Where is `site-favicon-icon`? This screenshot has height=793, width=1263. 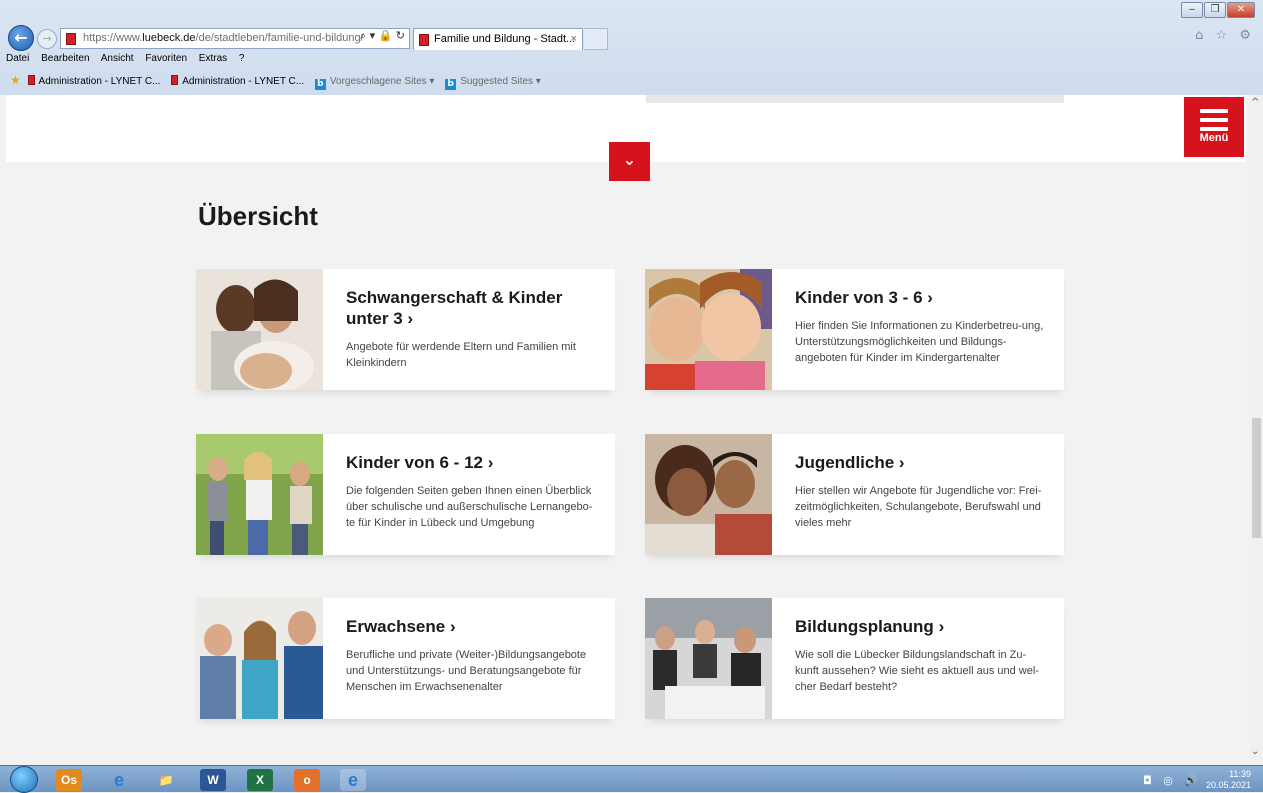 site-favicon-icon is located at coordinates (71, 39).